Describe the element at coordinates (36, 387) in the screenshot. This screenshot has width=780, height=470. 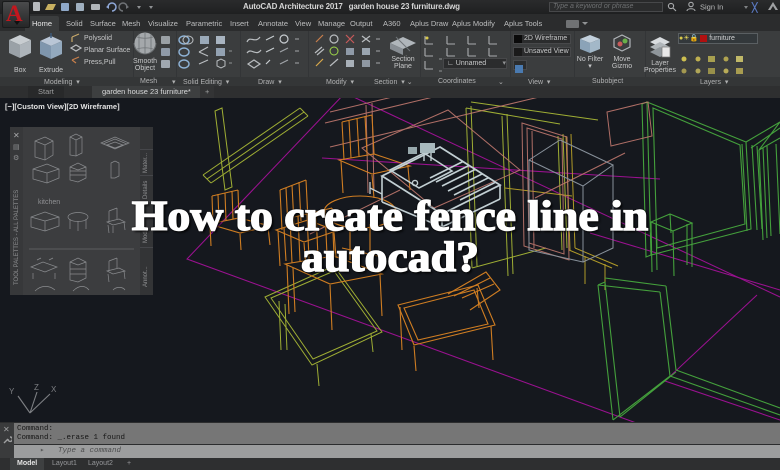
I see `svg-text: Z` at that location.